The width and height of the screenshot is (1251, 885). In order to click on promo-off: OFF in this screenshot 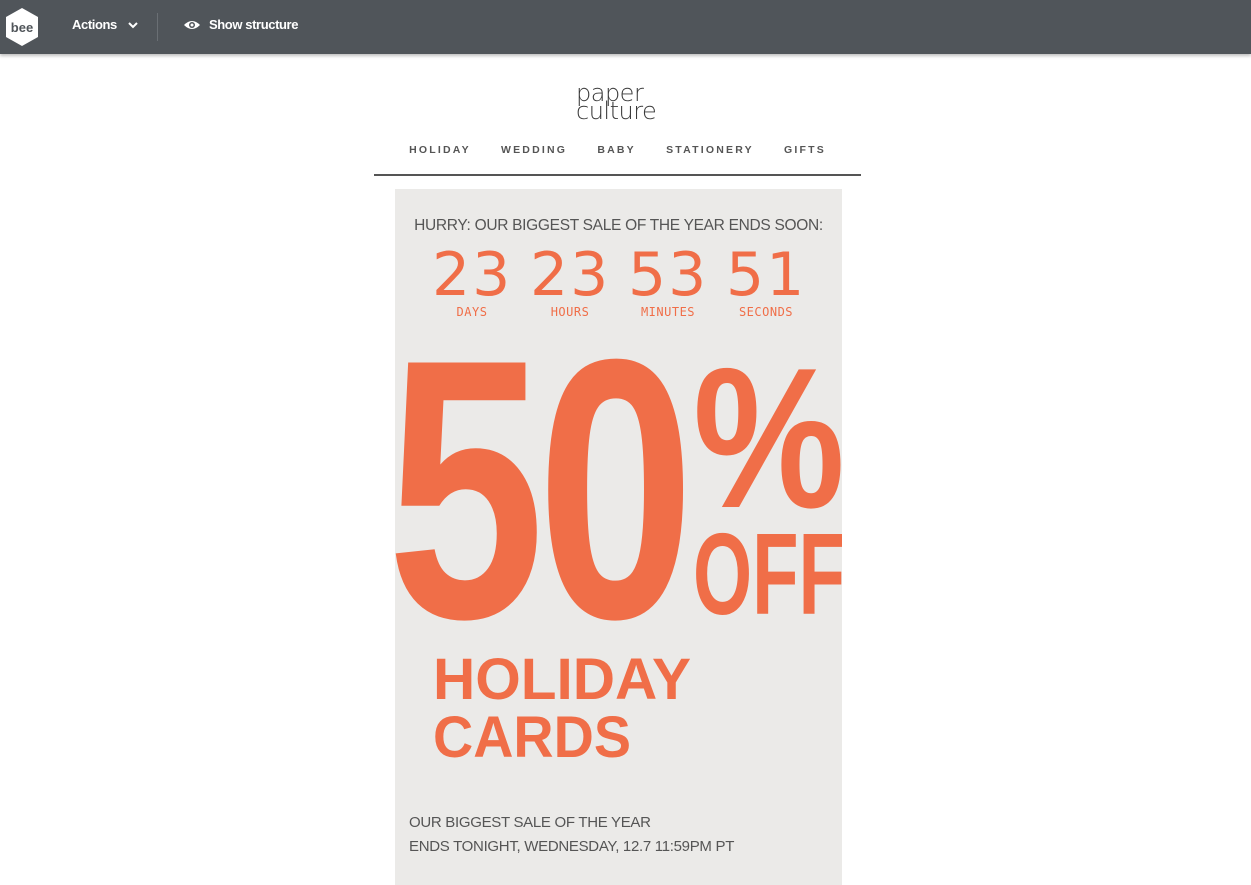, I will do `click(767, 574)`.